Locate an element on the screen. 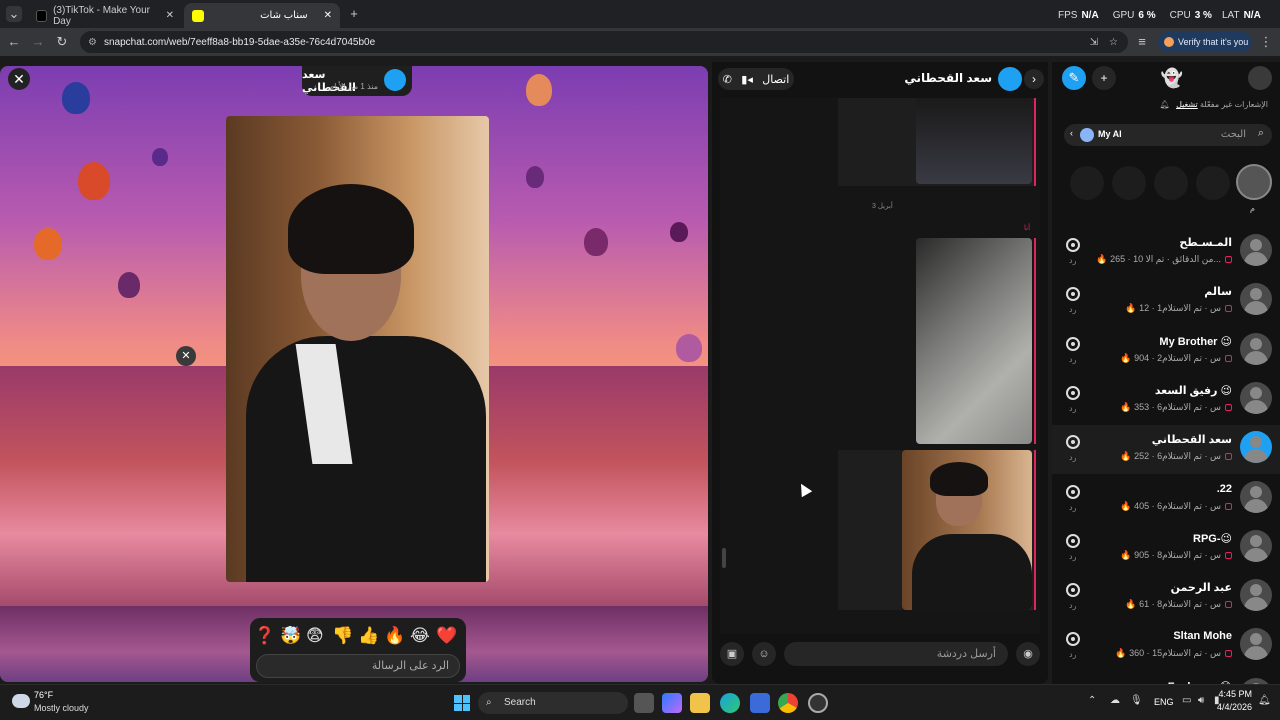 The image size is (1280, 720). verify-identity-button: Verify that it's you is located at coordinates (1205, 42).